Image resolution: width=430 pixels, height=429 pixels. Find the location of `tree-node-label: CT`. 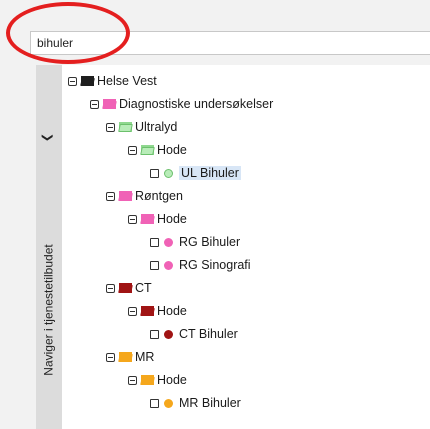

tree-node-label: CT is located at coordinates (143, 288).